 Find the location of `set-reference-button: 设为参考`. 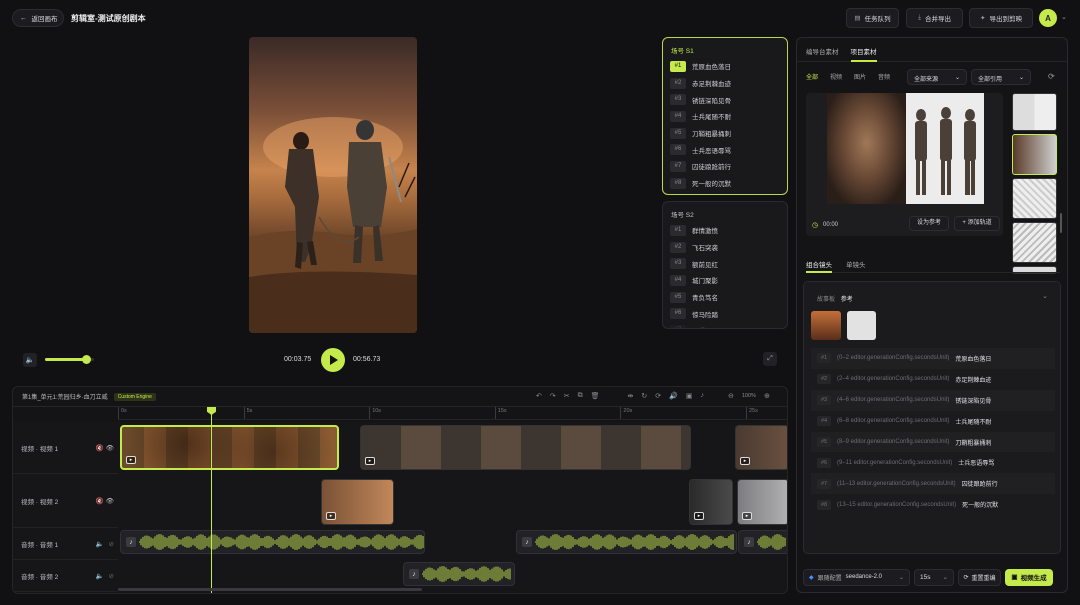

set-reference-button: 设为参考 is located at coordinates (929, 223).